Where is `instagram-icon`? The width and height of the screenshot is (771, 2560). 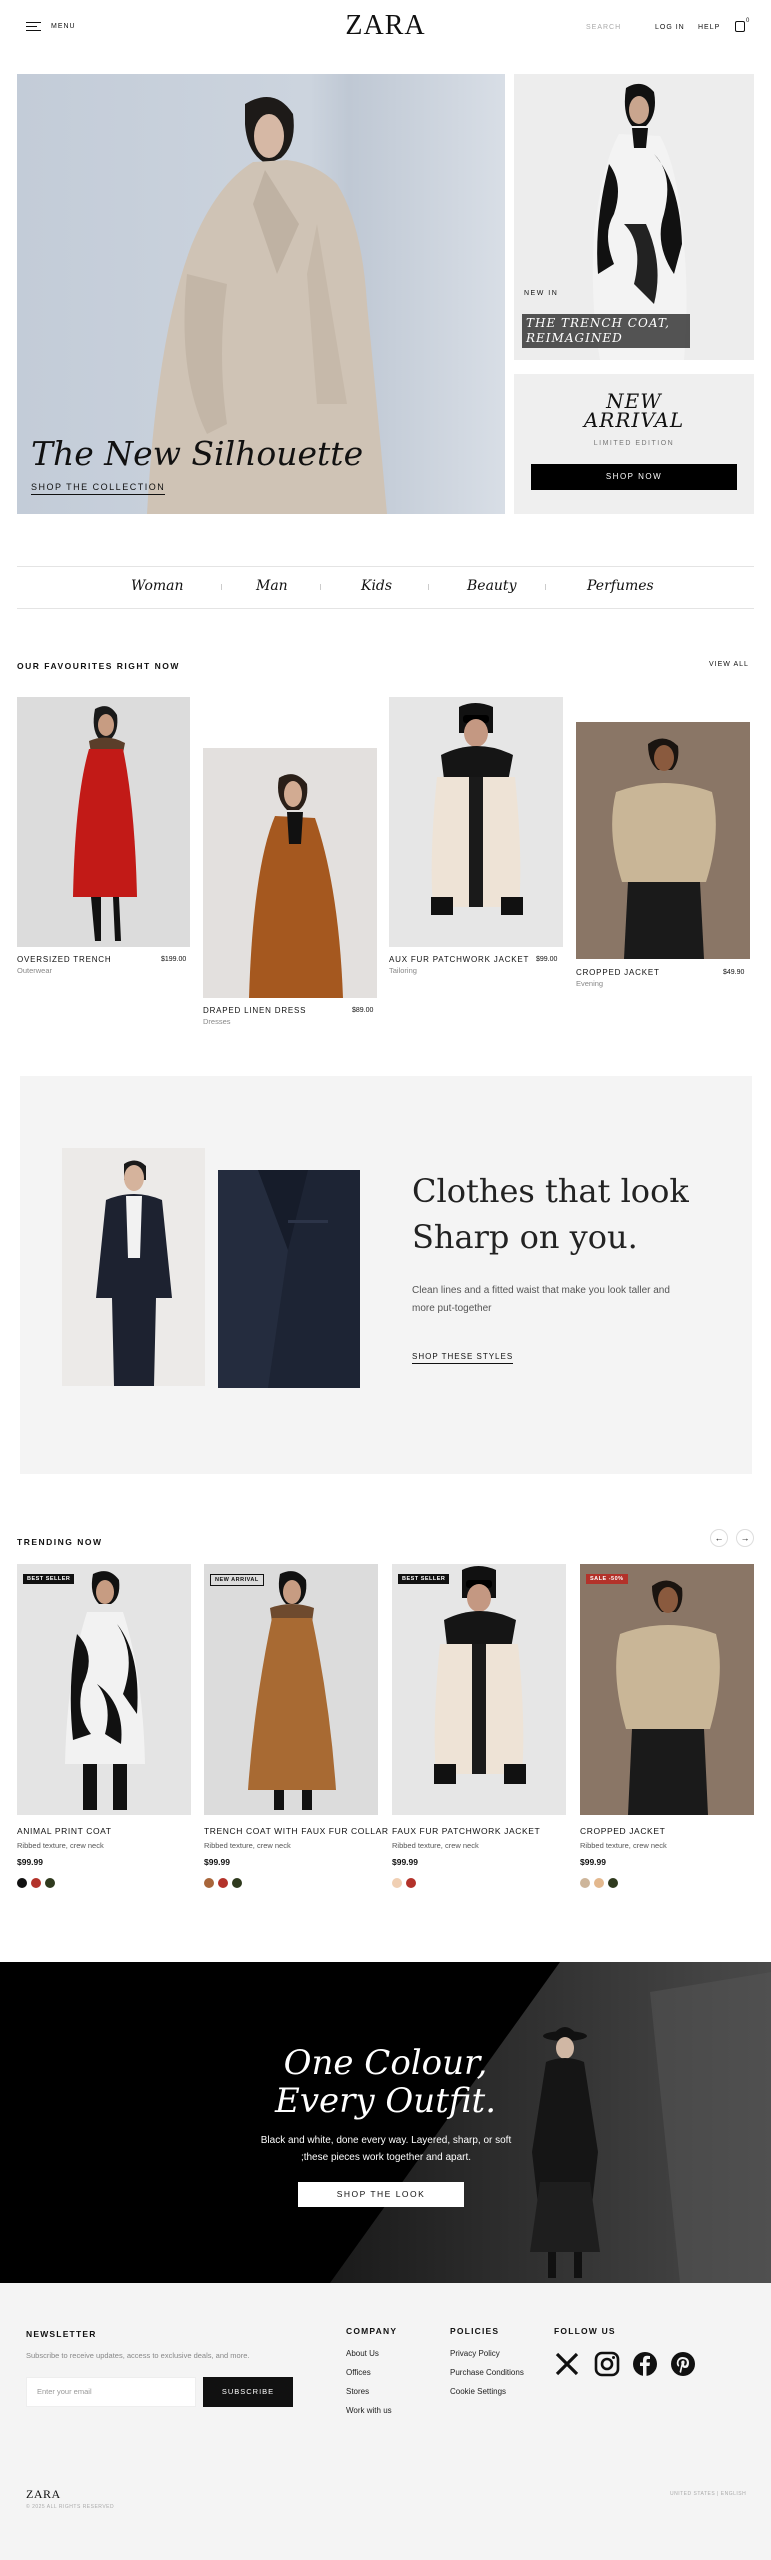
instagram-icon is located at coordinates (607, 2364).